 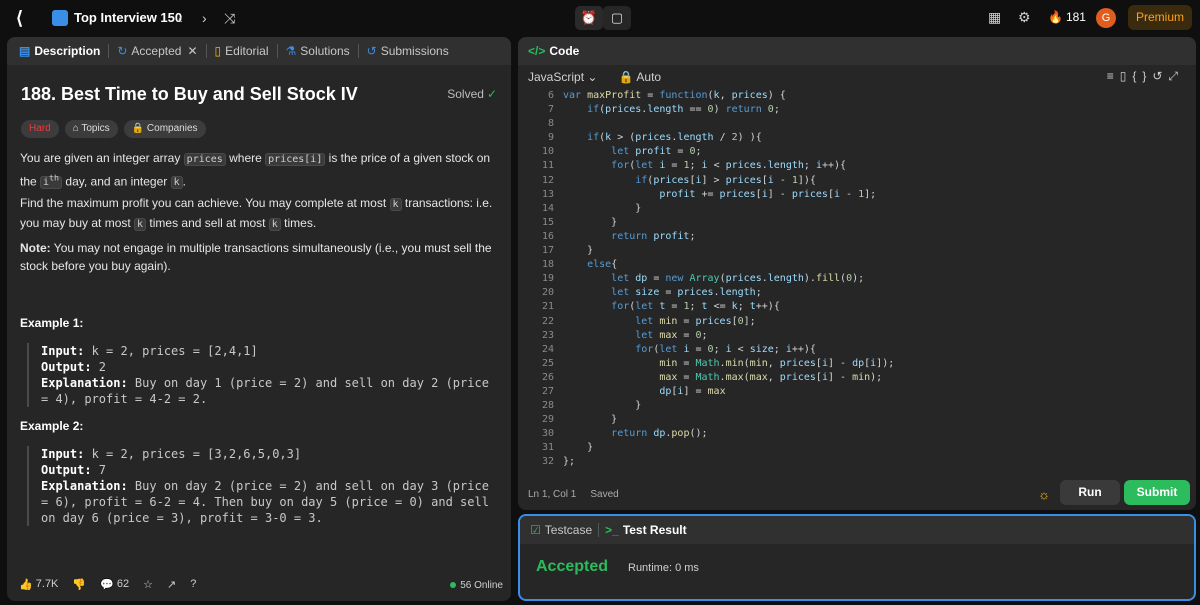 What do you see at coordinates (245, 158) in the screenshot?
I see `text: where` at bounding box center [245, 158].